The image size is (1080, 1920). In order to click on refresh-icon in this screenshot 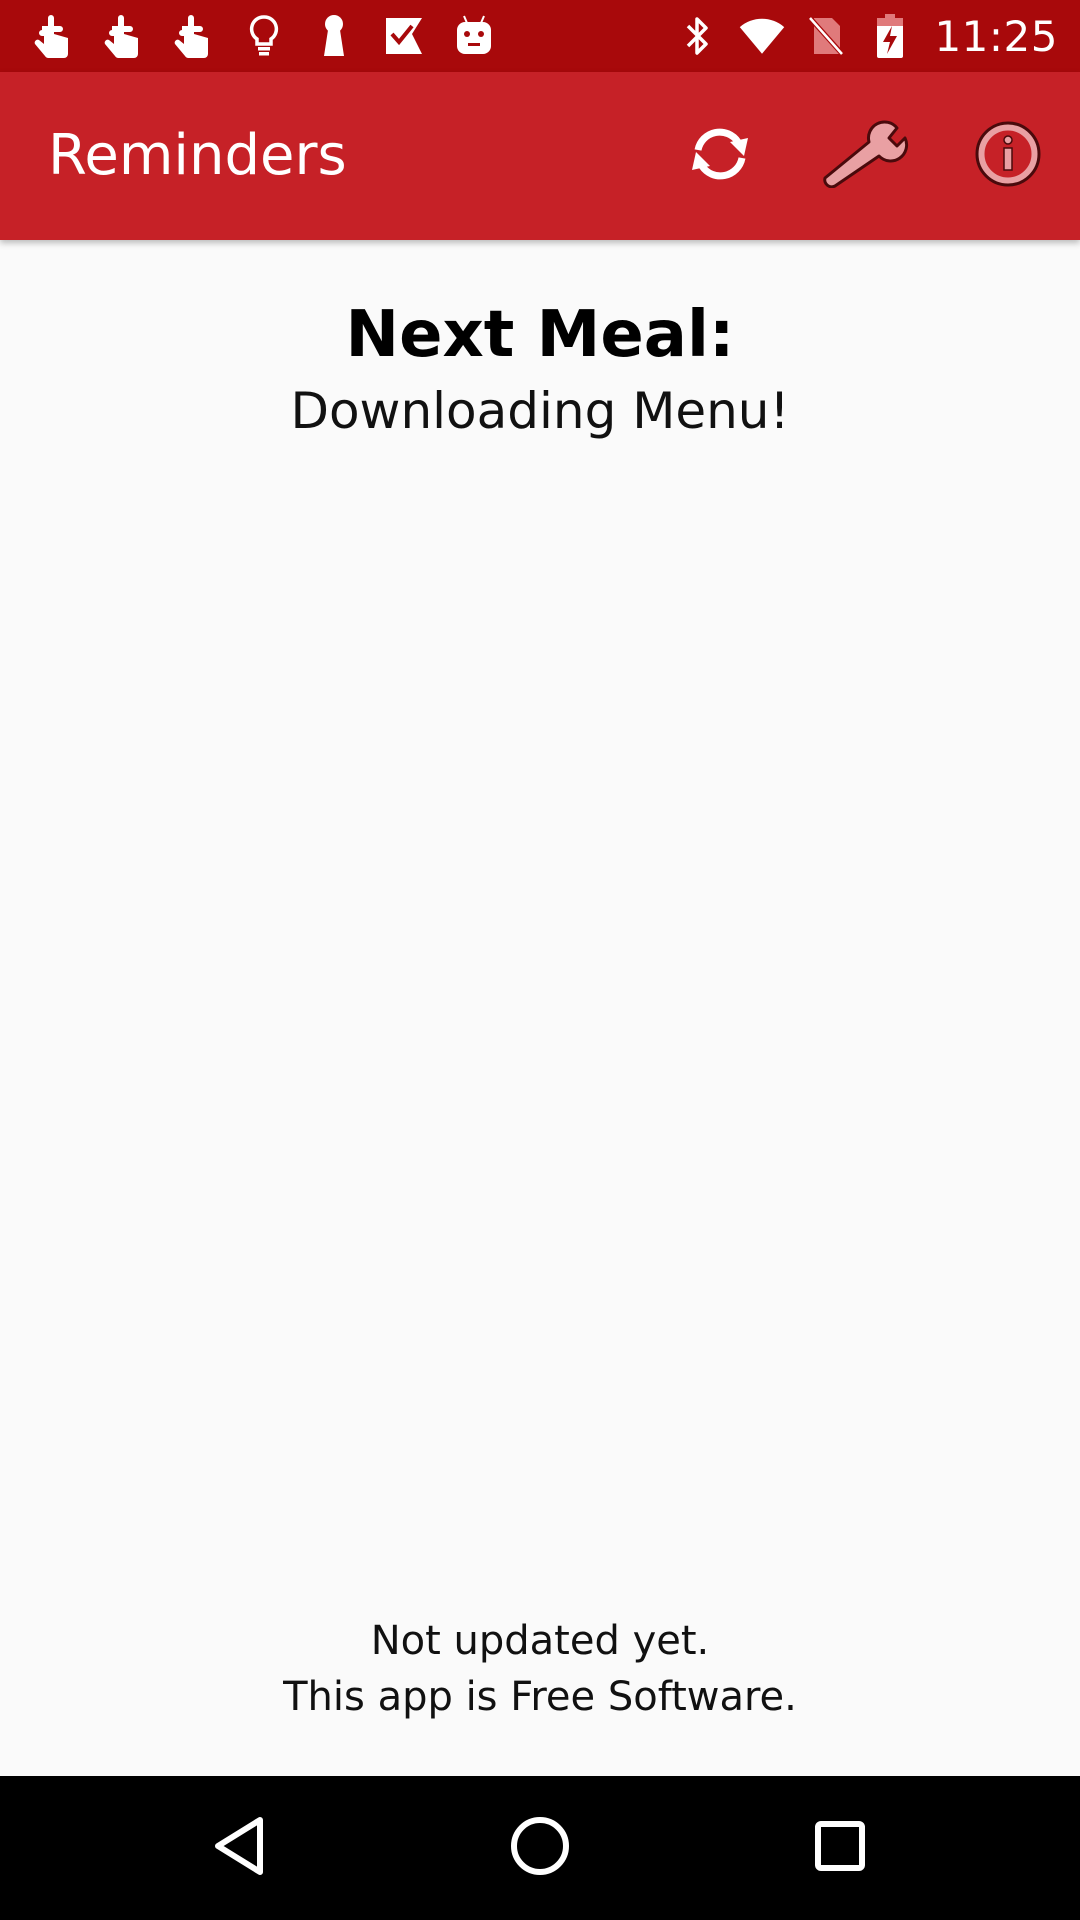, I will do `click(720, 156)`.